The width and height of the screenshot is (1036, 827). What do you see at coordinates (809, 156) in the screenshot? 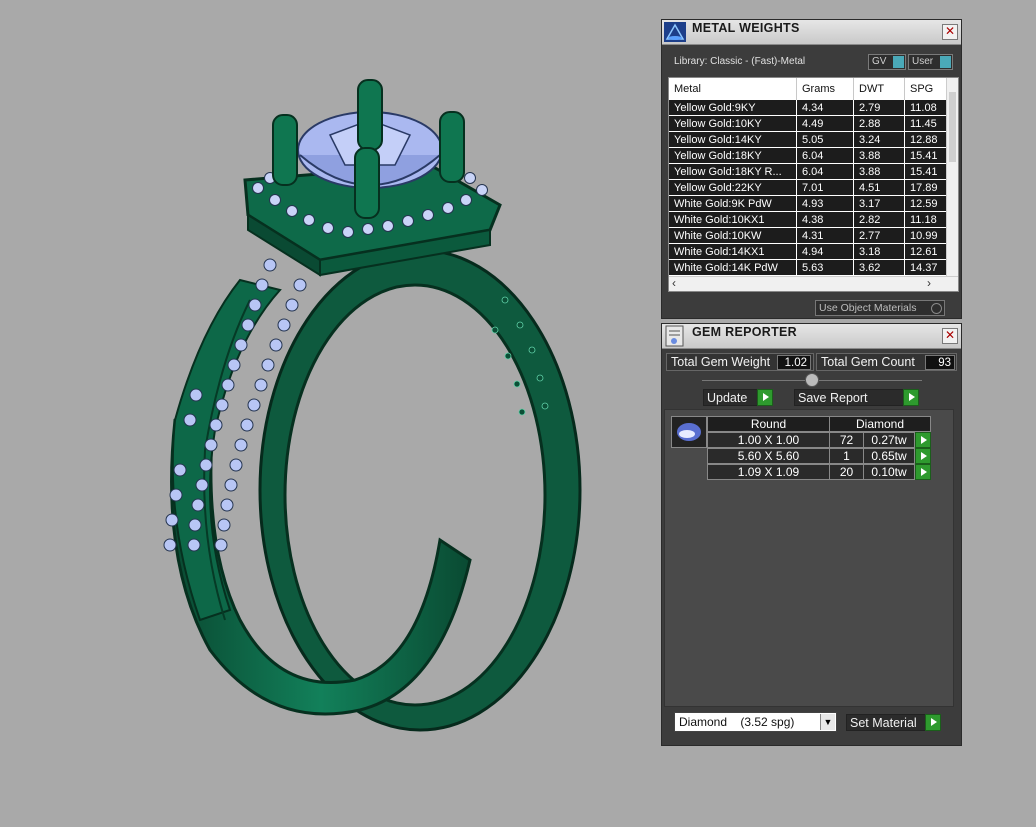
I see `table-row: Yellow Gold:18KY 6.04 3.88 15.41` at bounding box center [809, 156].